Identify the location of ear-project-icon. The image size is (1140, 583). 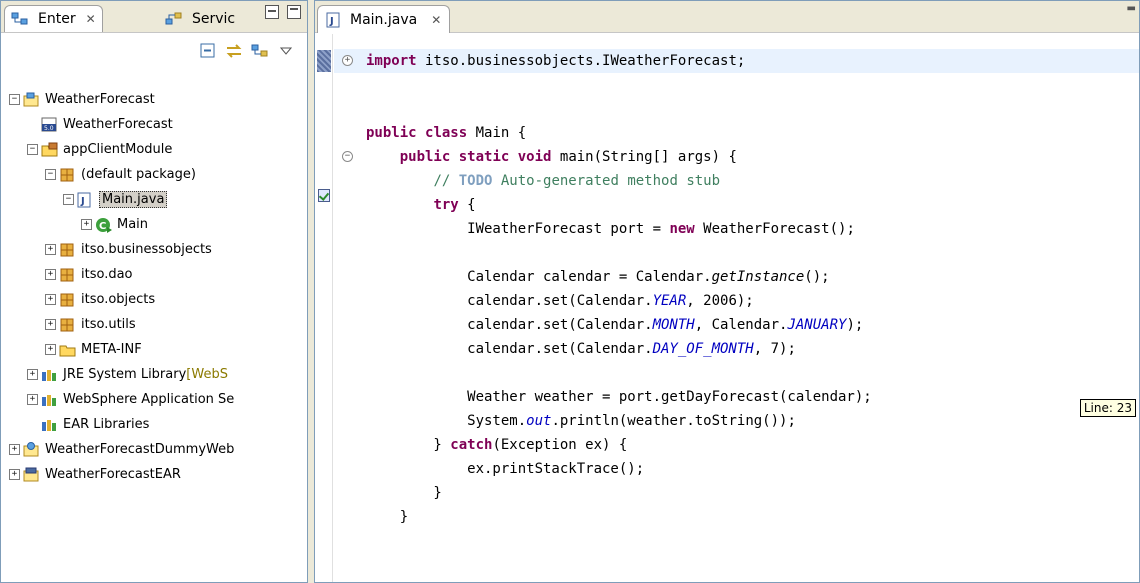
(32, 475).